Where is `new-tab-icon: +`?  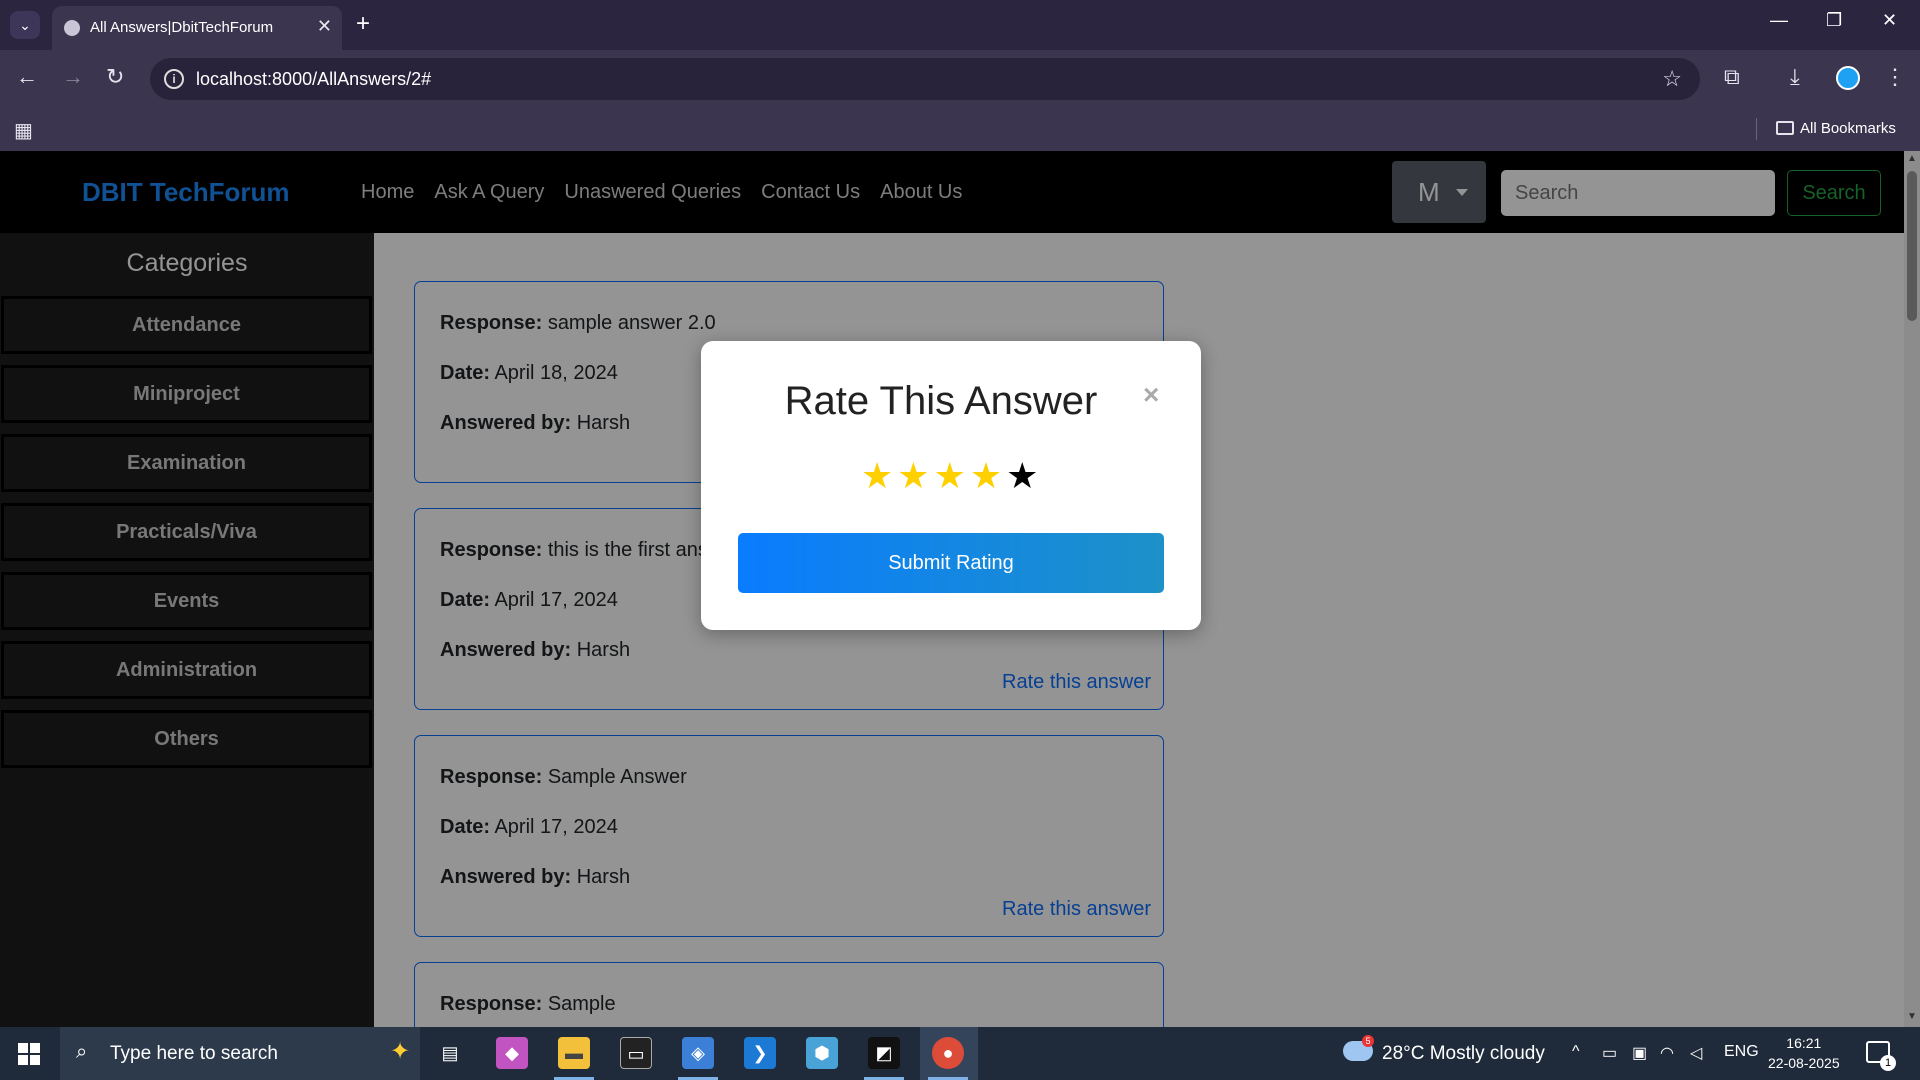
new-tab-icon: + is located at coordinates (363, 24).